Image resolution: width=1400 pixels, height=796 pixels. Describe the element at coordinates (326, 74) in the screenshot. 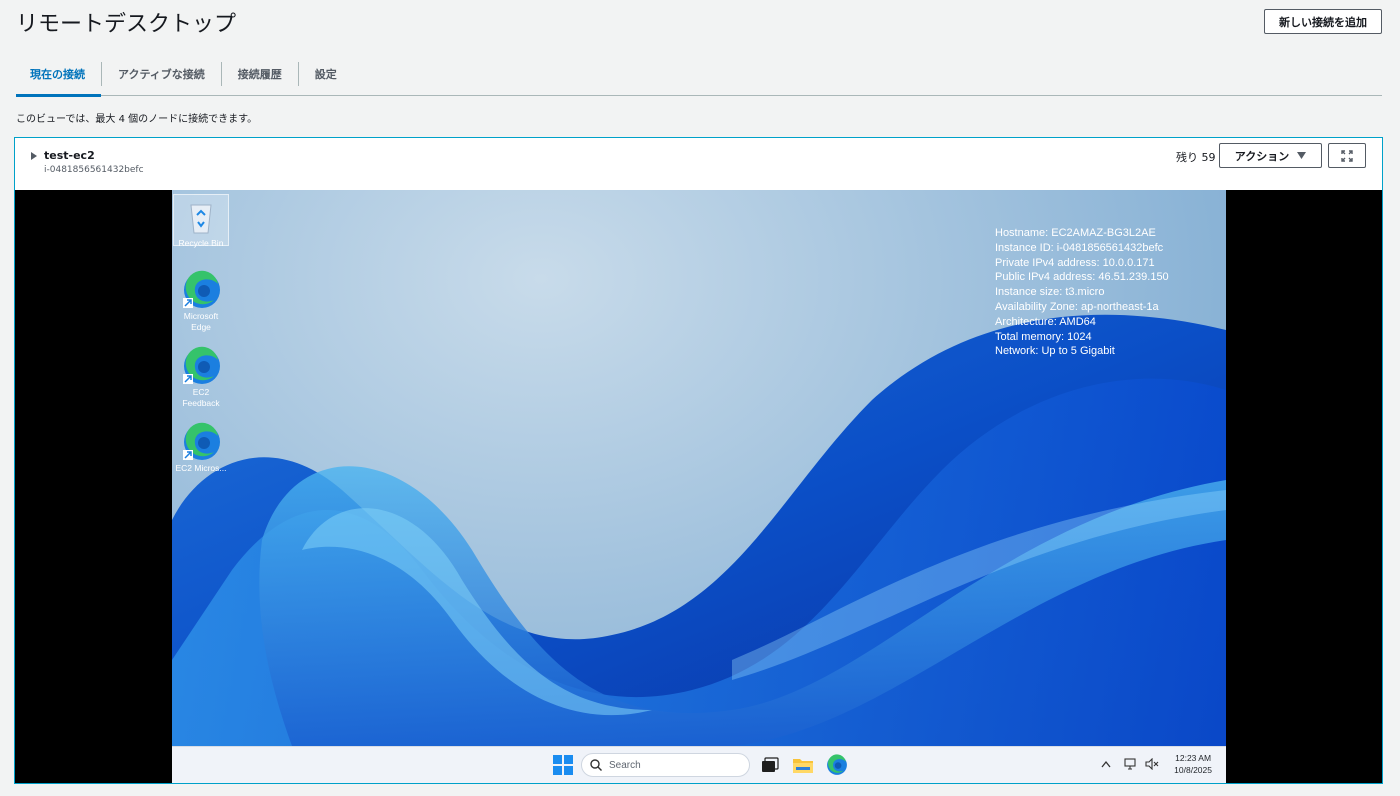

I see `tab-settings: 設定` at that location.